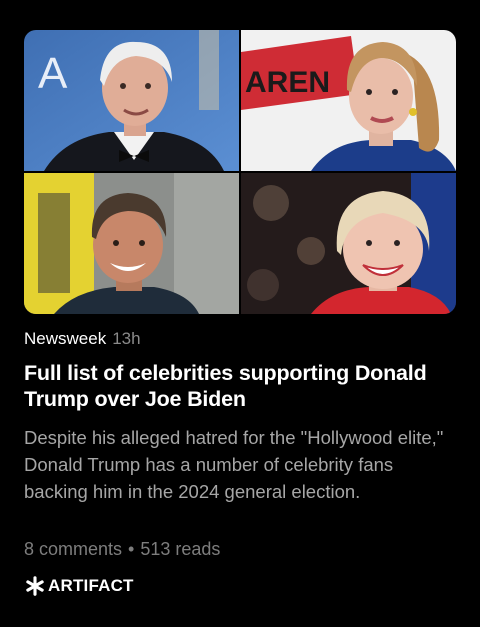  Describe the element at coordinates (35, 586) in the screenshot. I see `asterisk-logo-icon` at that location.